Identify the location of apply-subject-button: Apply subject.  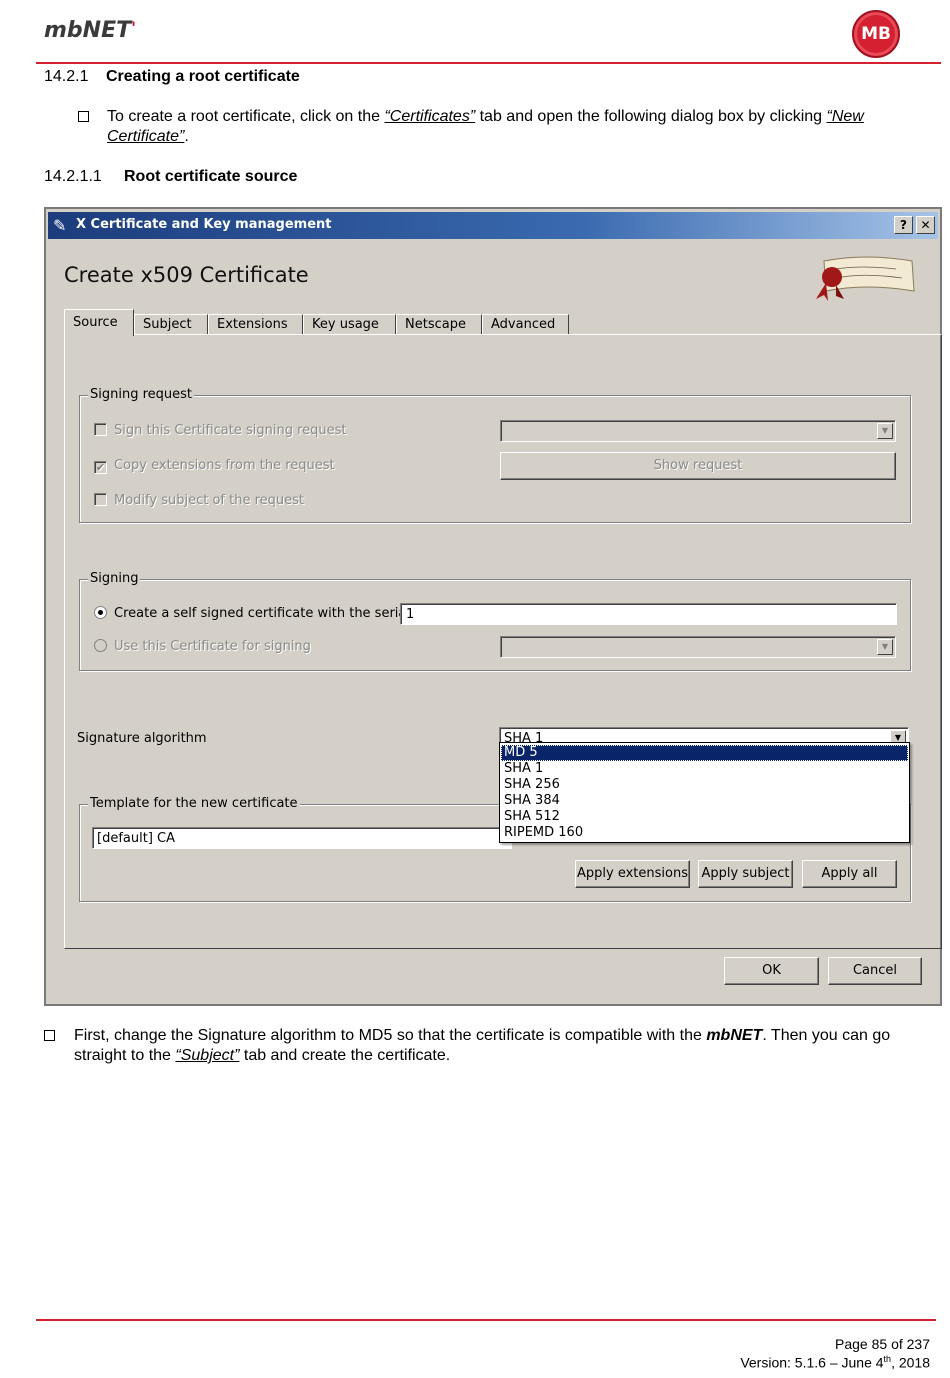
(745, 874).